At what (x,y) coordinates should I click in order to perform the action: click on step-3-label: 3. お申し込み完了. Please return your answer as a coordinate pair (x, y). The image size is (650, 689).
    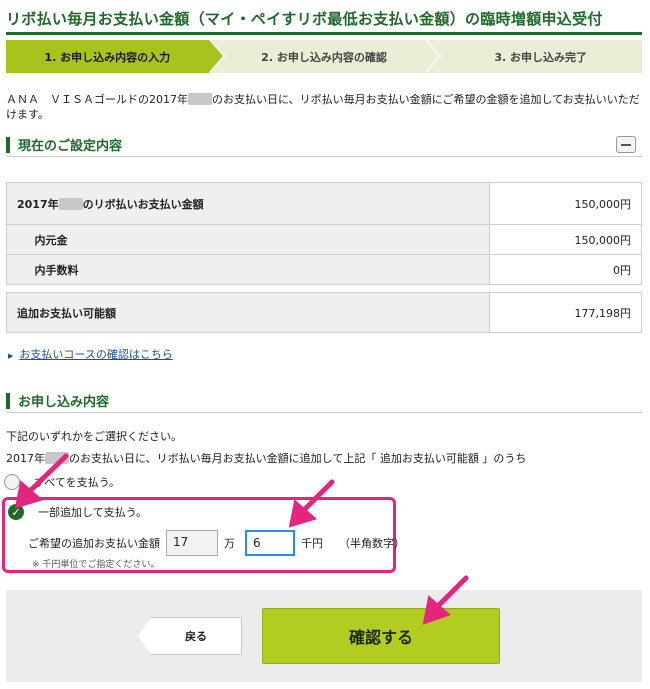
    Looking at the image, I should click on (541, 57).